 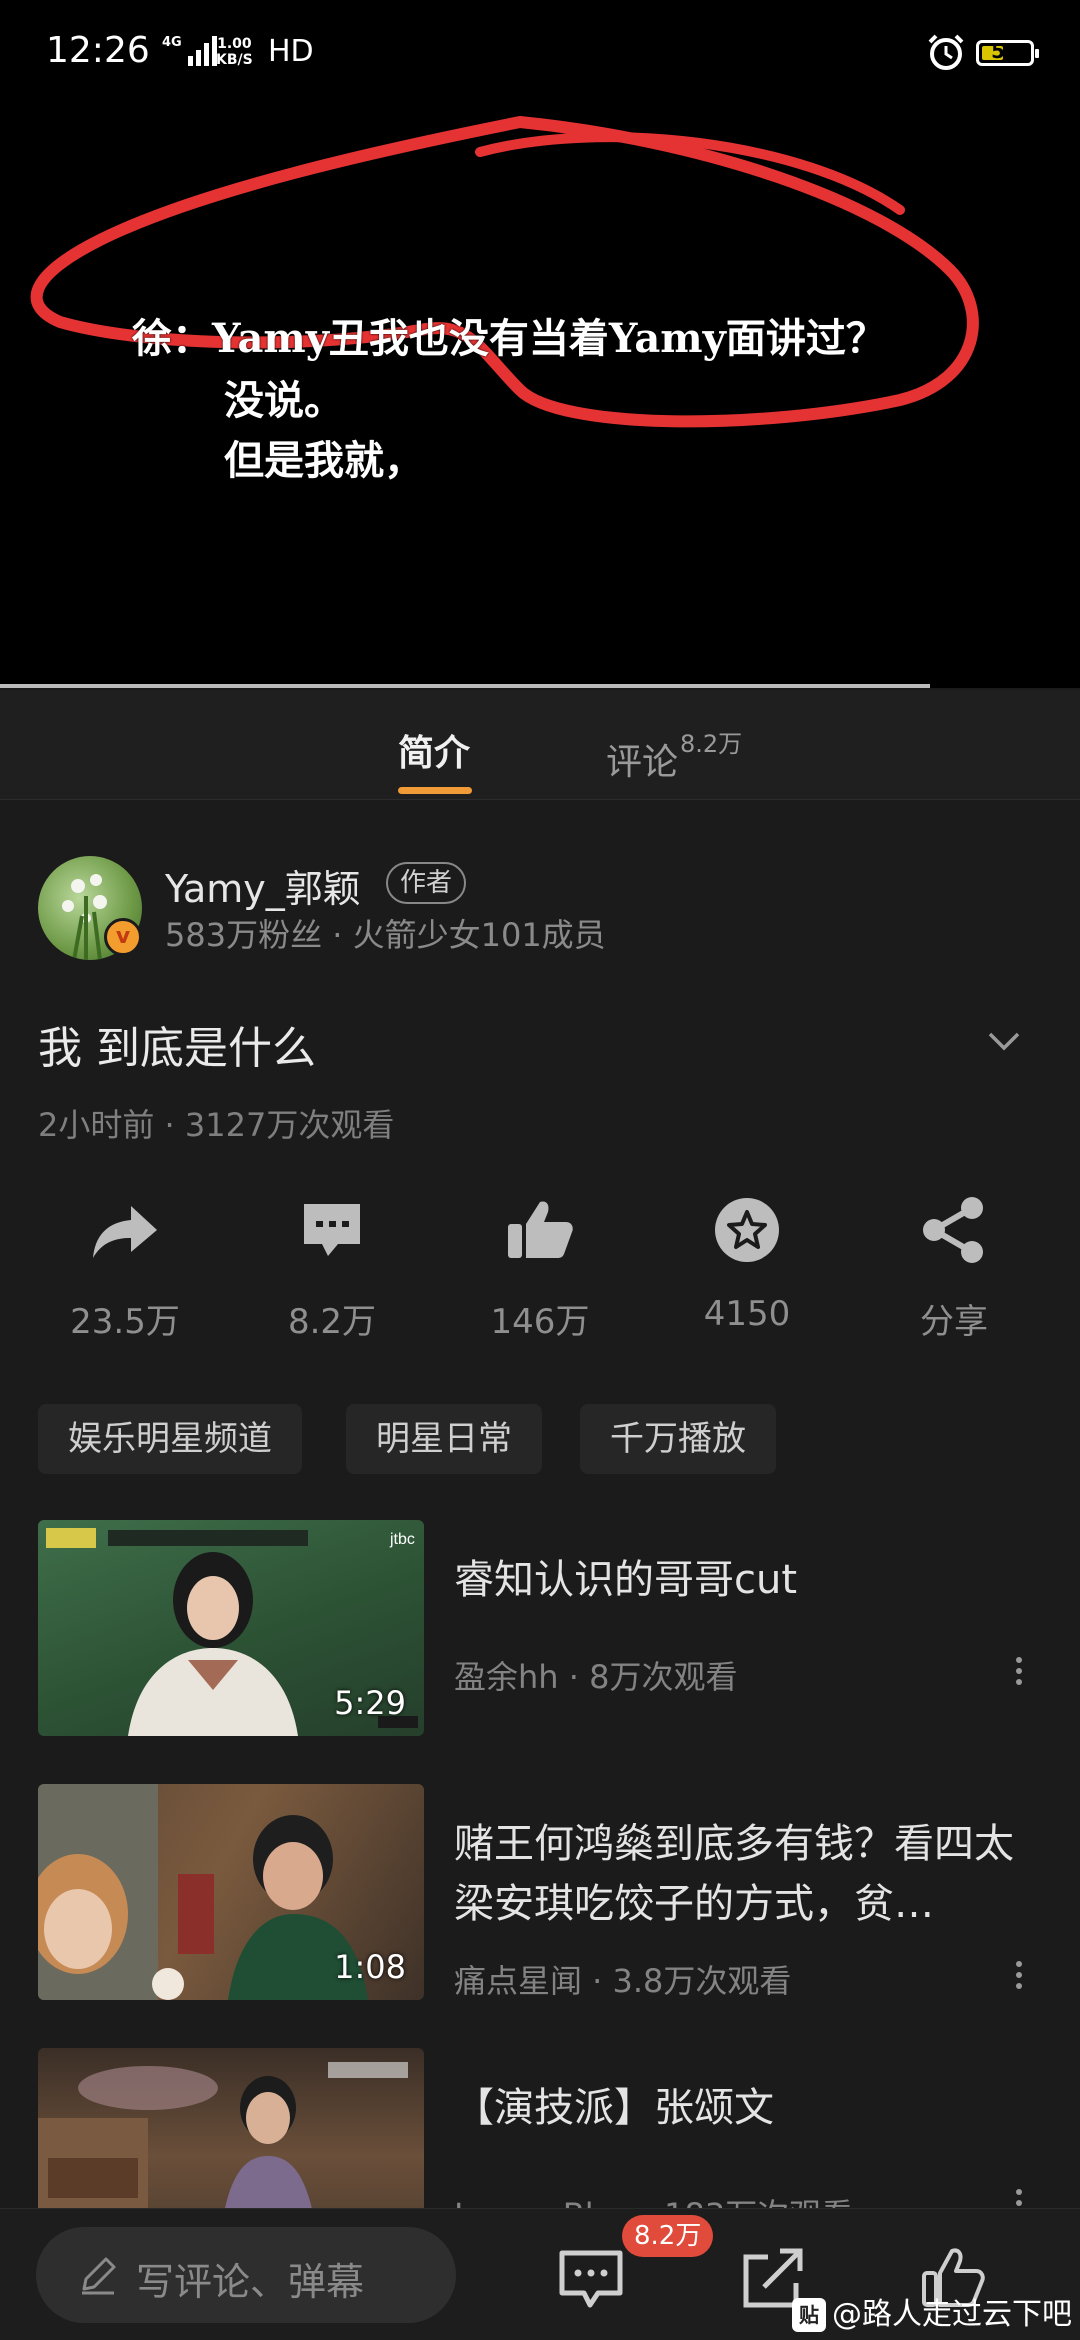 What do you see at coordinates (123, 937) in the screenshot?
I see `verified-icon: v` at bounding box center [123, 937].